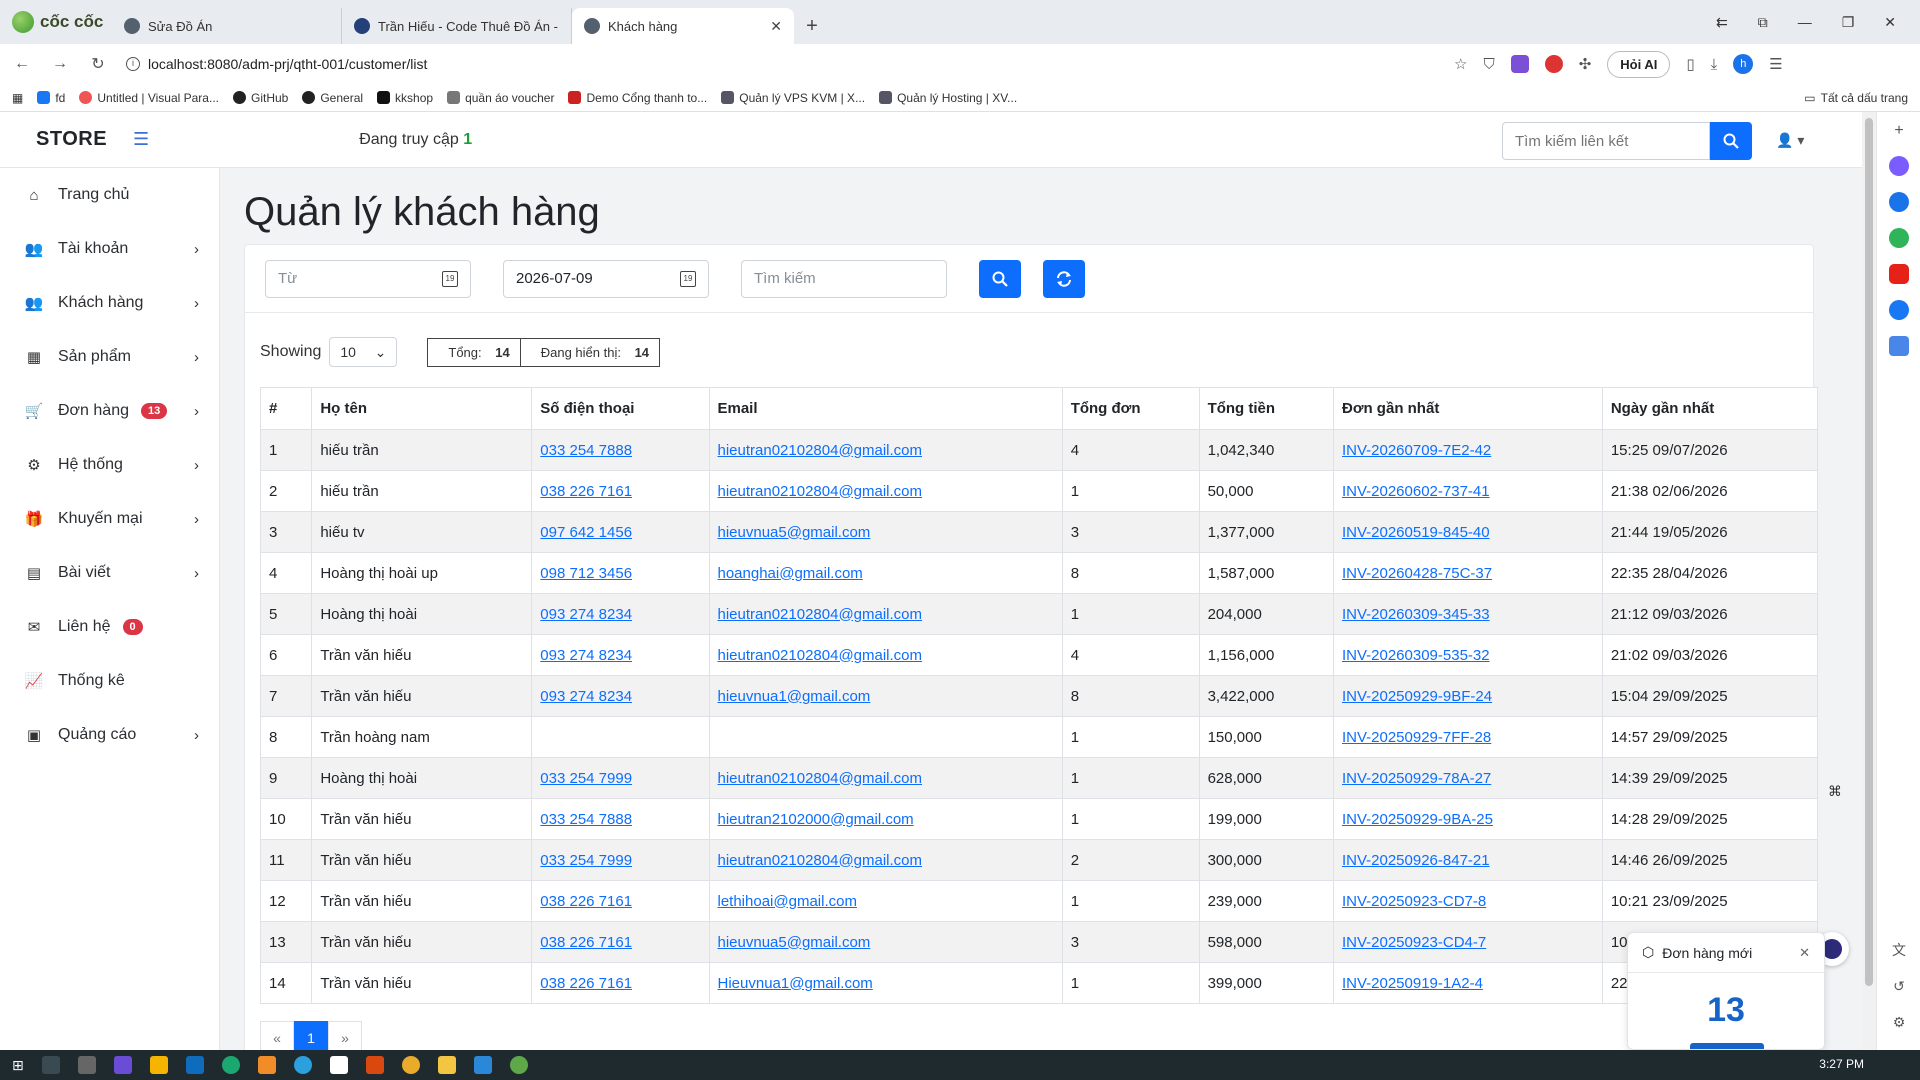  Describe the element at coordinates (1804, 953) in the screenshot. I see `close-icon: ✕` at that location.